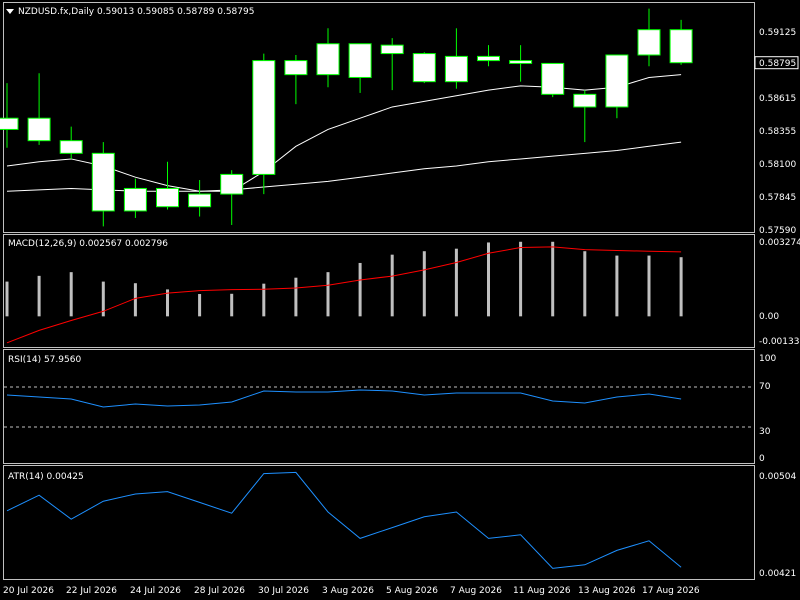 This screenshot has height=600, width=800. I want to click on macd-tick: -0.001332, so click(779, 342).